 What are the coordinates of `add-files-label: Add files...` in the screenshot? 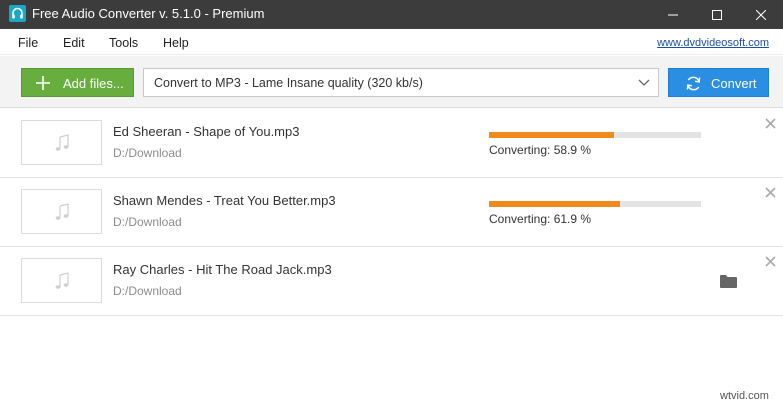 It's located at (93, 83).